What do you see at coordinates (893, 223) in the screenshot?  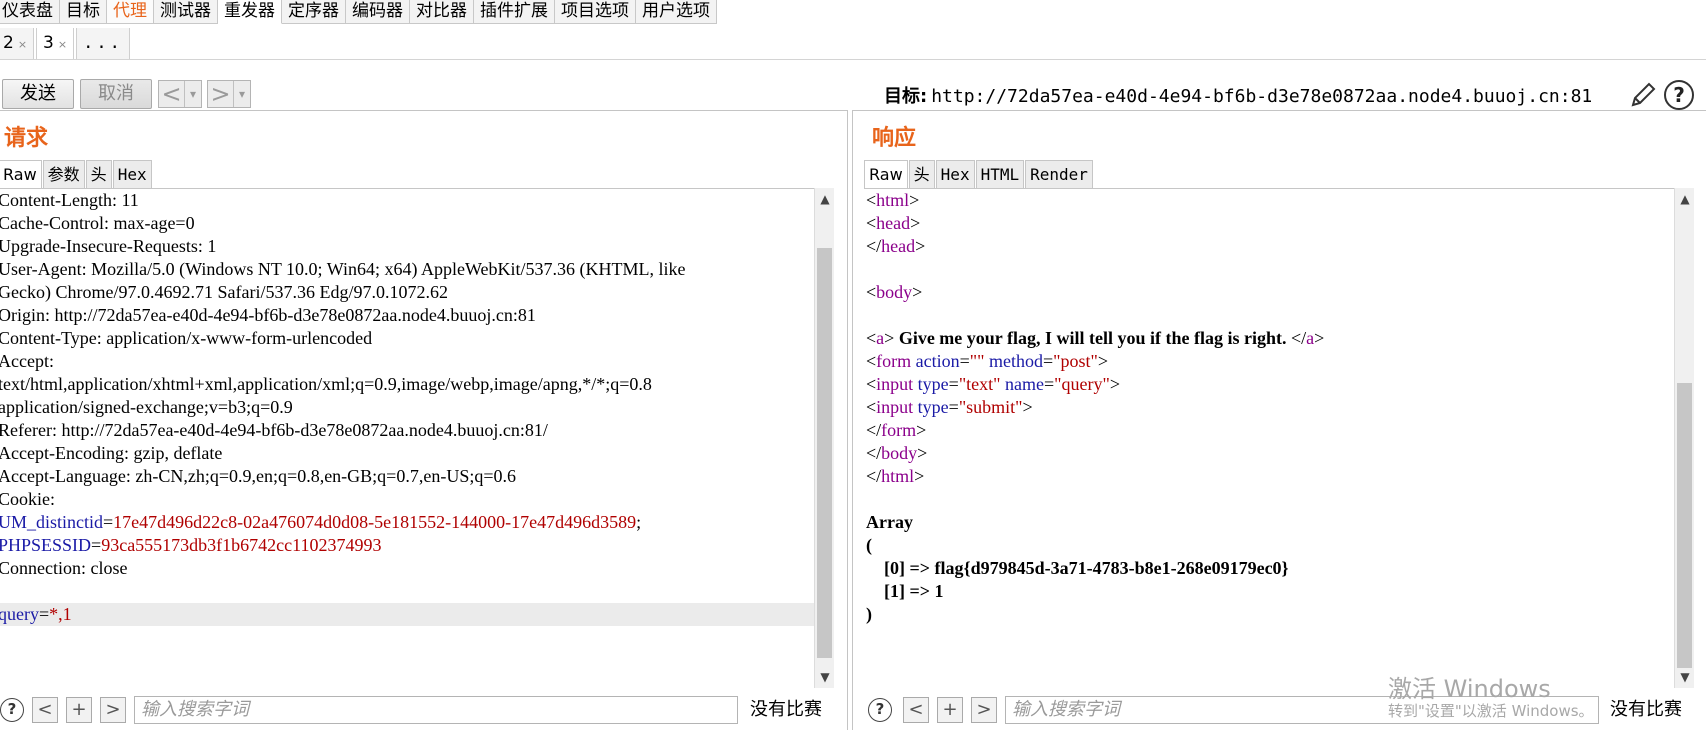 I see `response-line: <head>` at bounding box center [893, 223].